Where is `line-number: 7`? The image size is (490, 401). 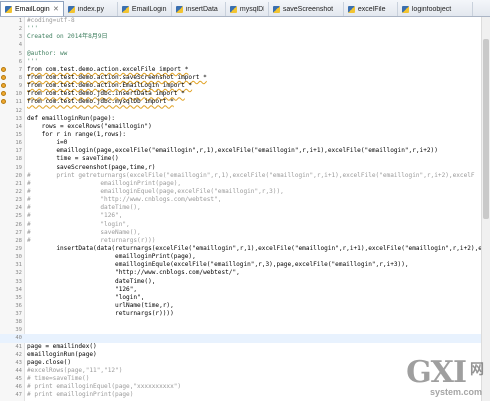 line-number: 7 is located at coordinates (20, 69).